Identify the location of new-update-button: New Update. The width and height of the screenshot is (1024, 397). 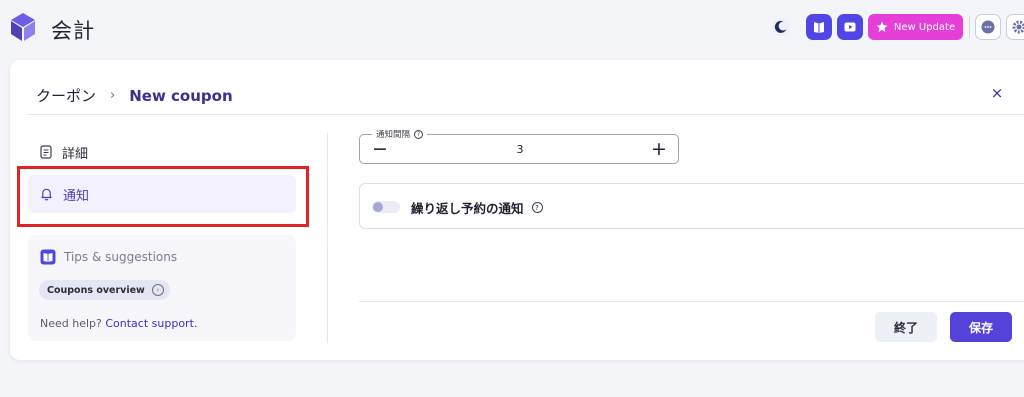
(915, 27).